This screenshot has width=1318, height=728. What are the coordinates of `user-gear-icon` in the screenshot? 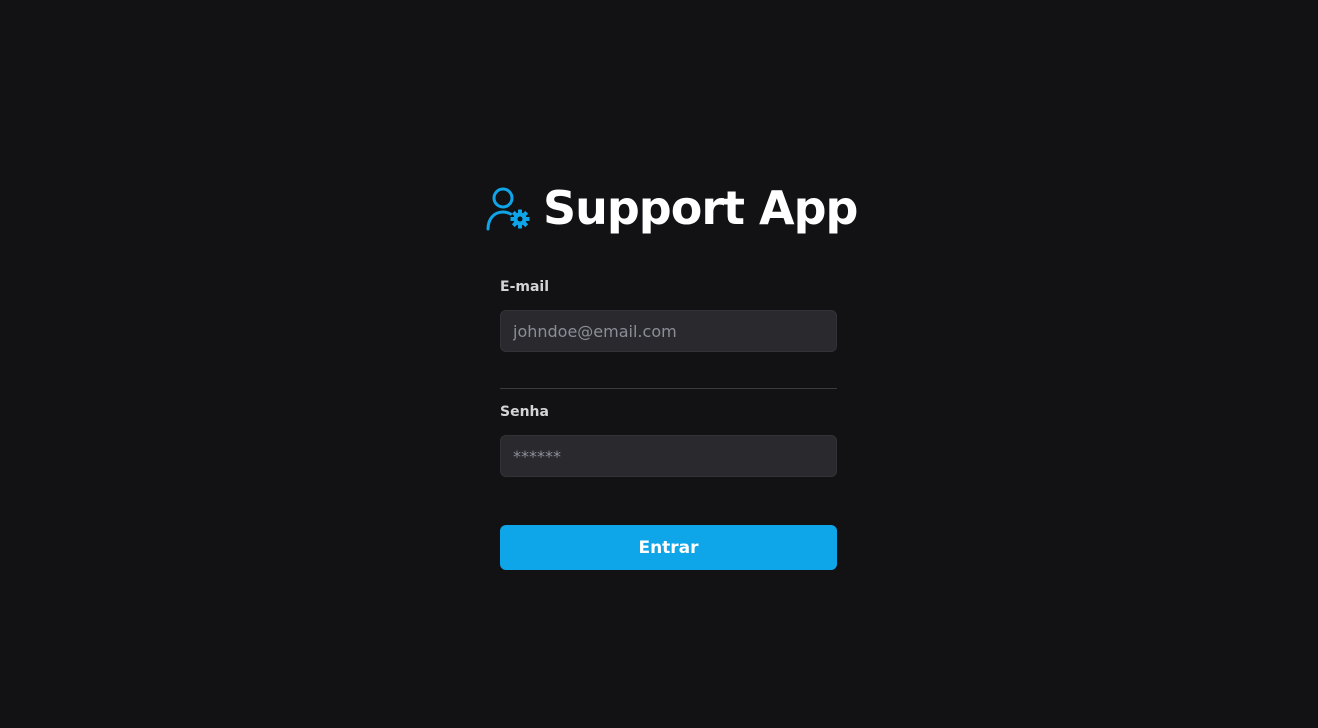 It's located at (508, 208).